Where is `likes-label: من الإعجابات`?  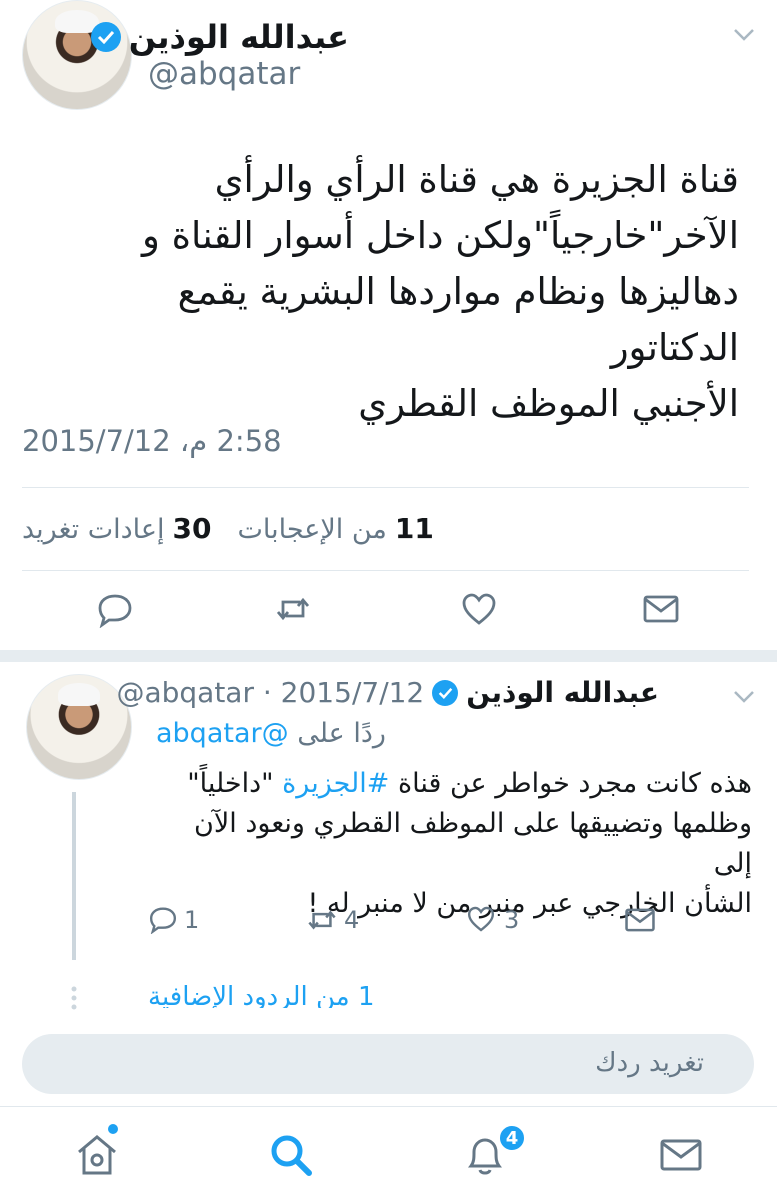 likes-label: من الإعجابات is located at coordinates (311, 529).